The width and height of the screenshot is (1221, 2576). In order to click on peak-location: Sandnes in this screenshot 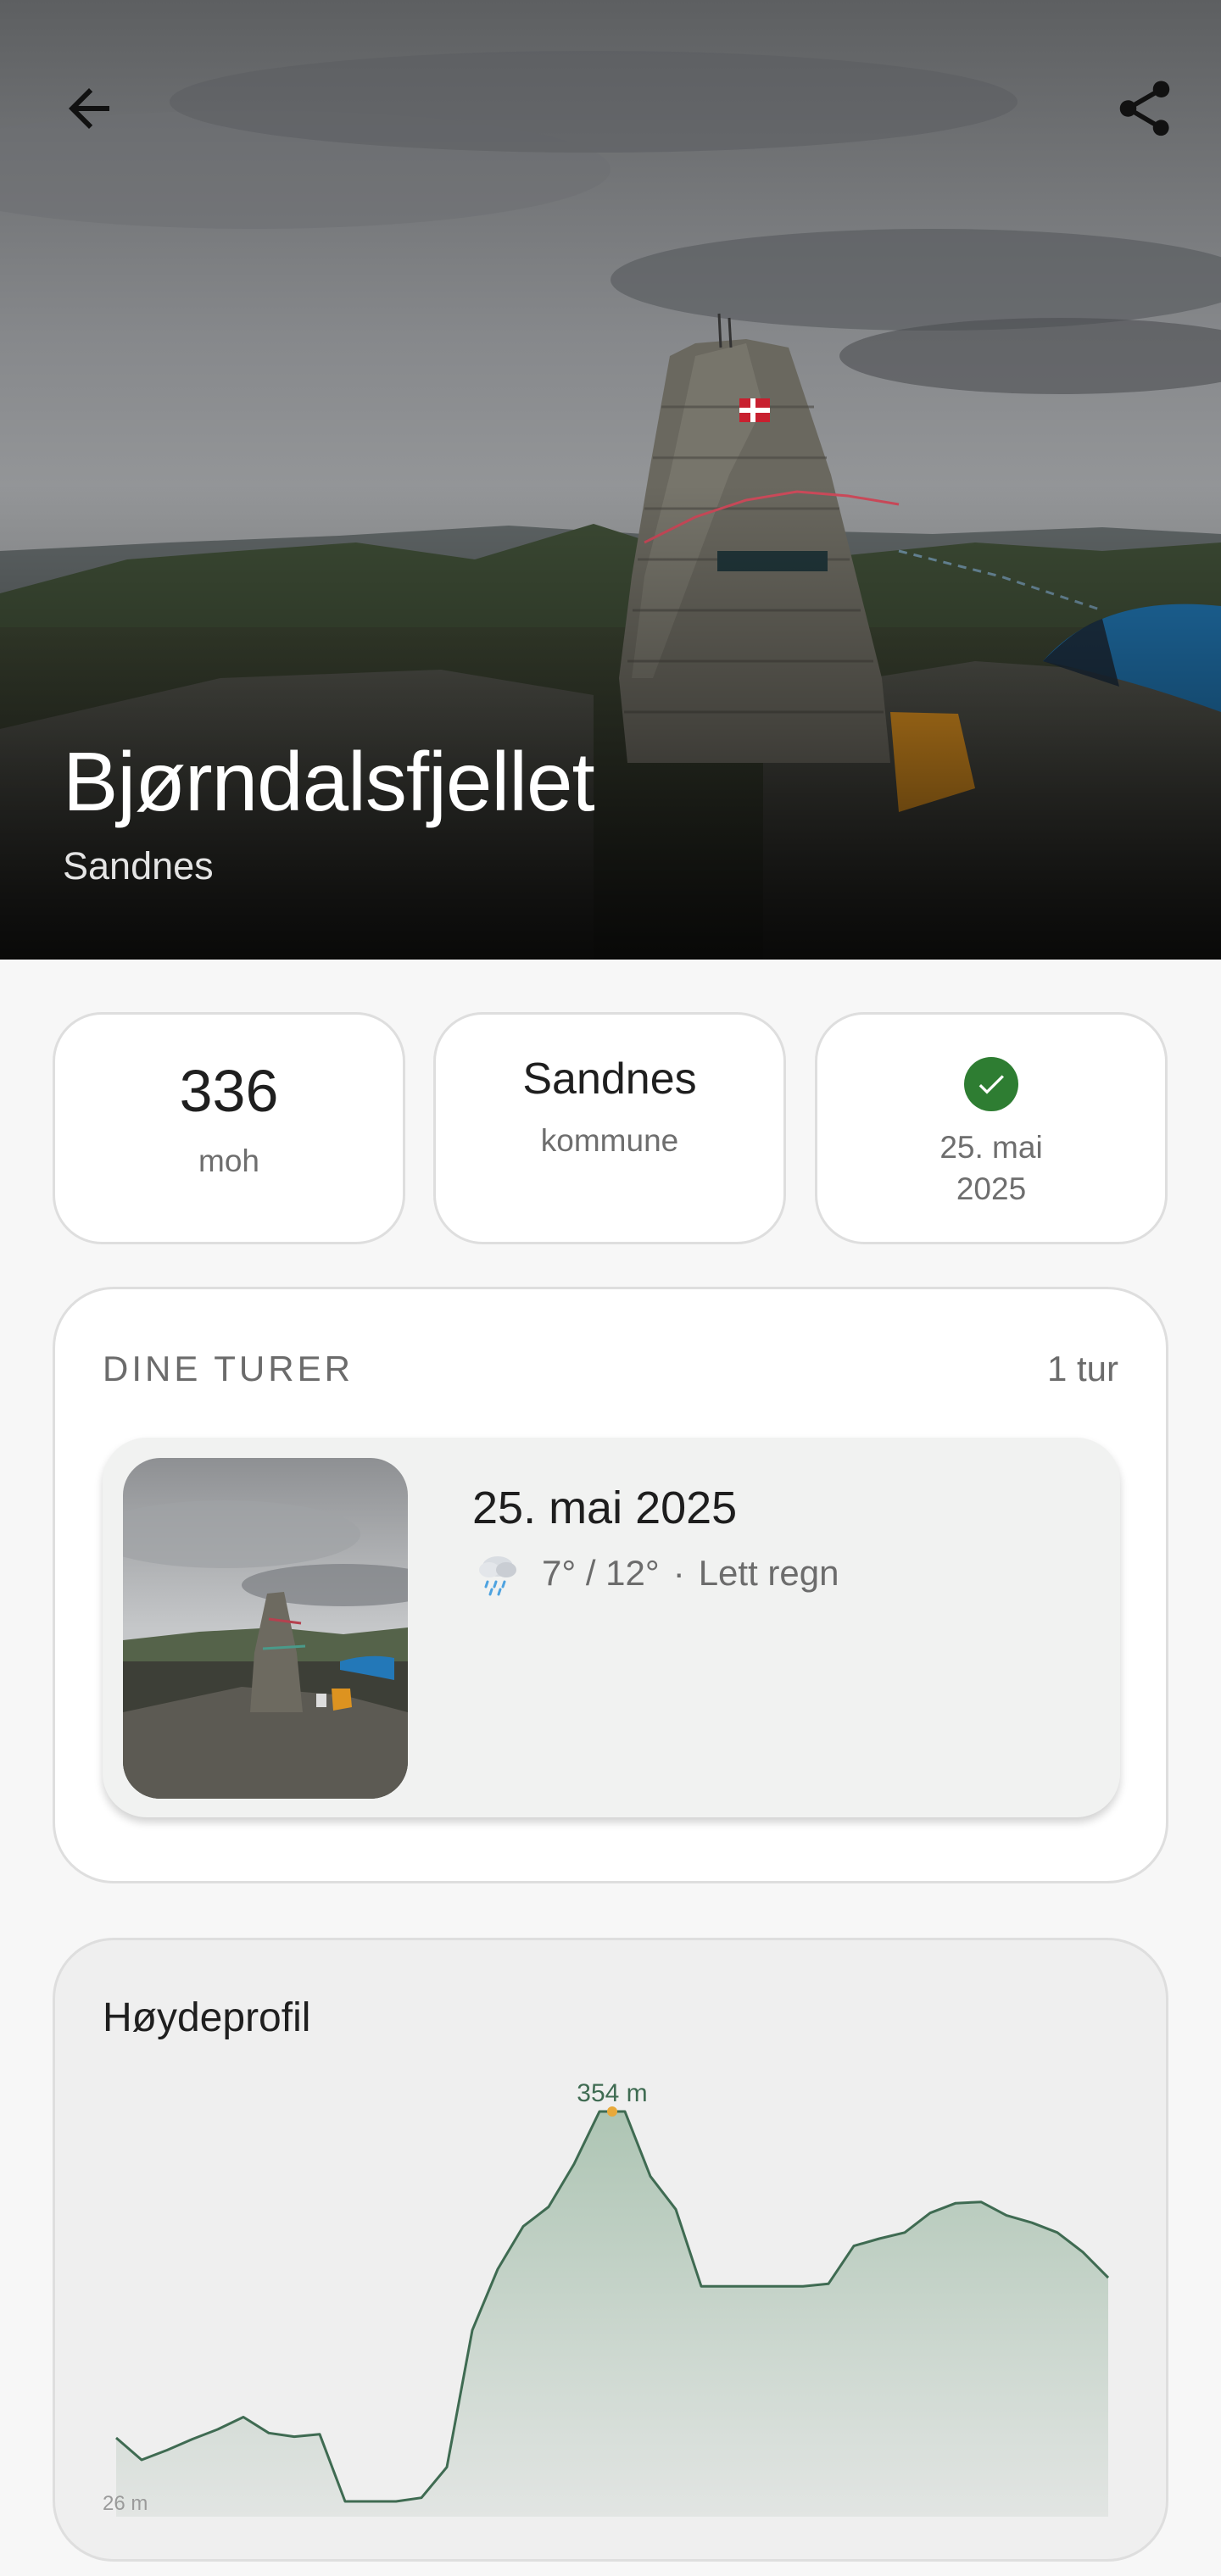, I will do `click(138, 865)`.